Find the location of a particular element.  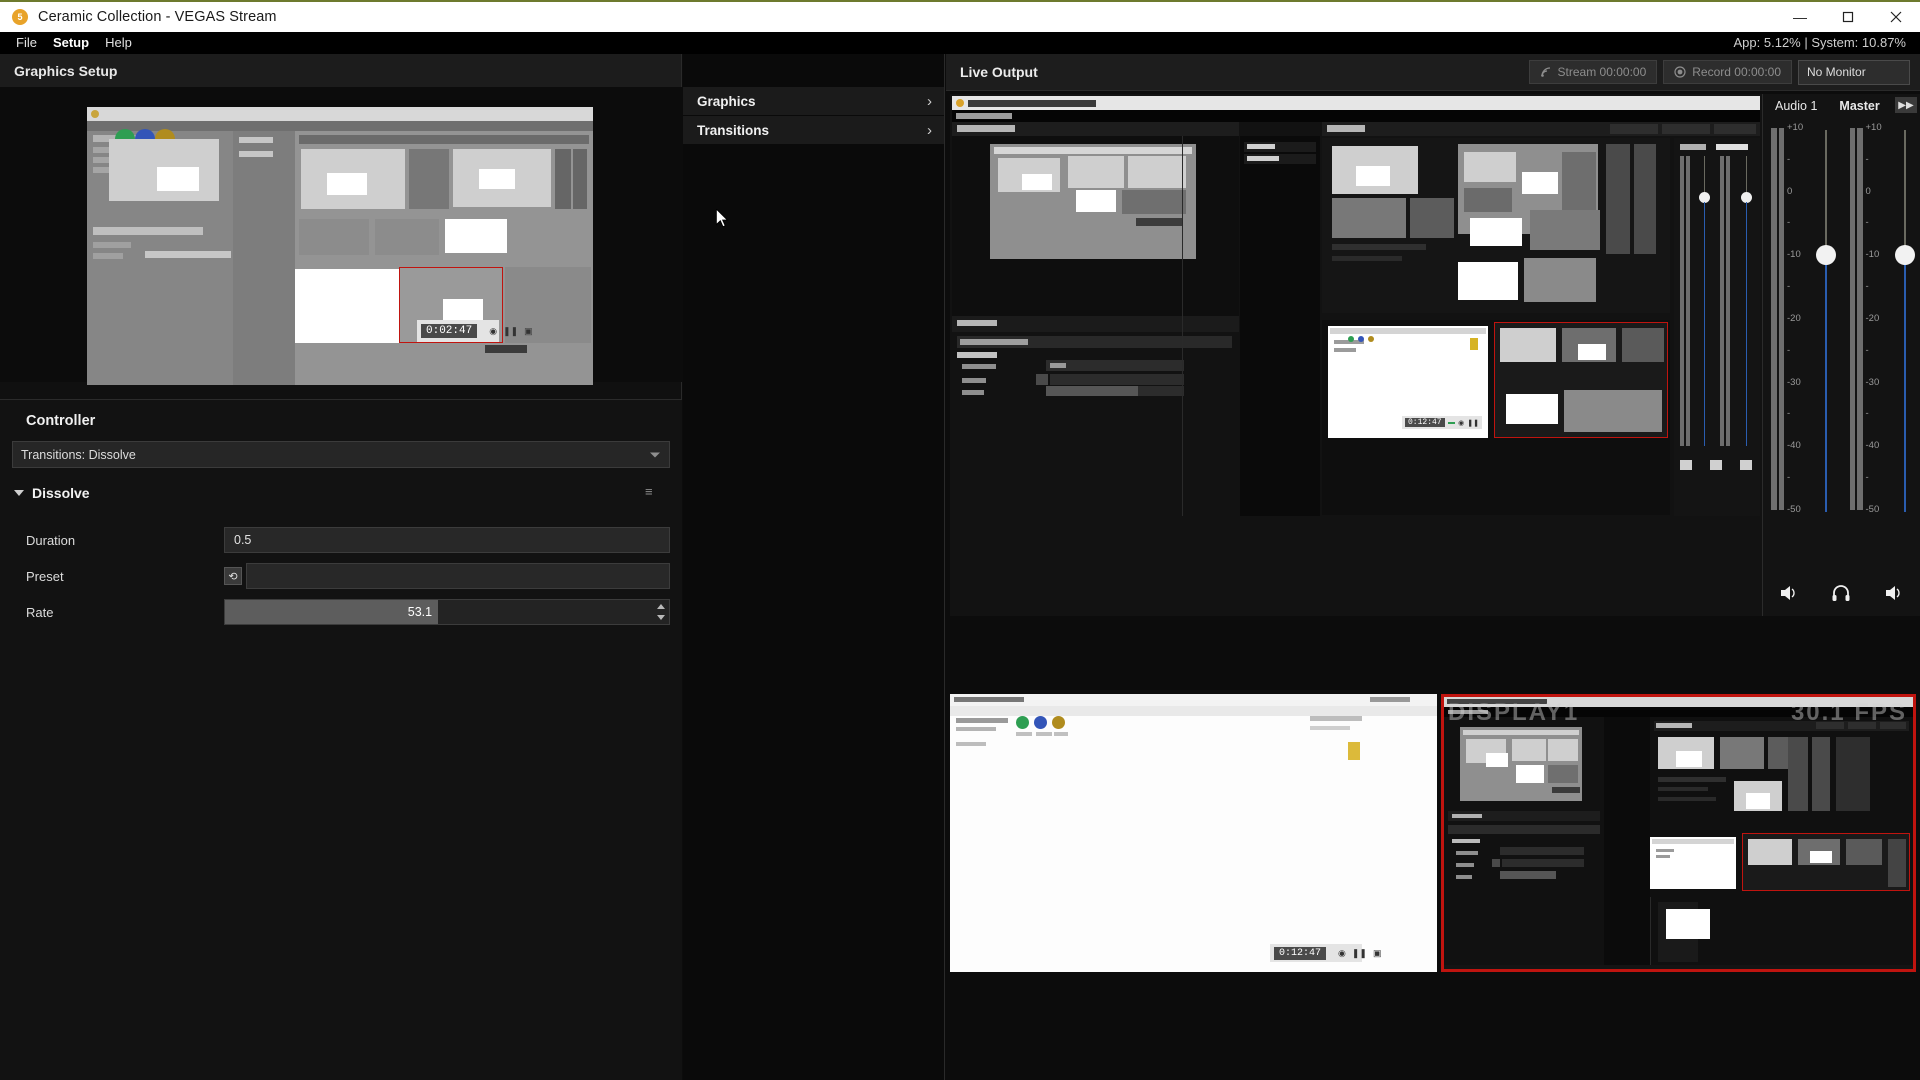

master-meter-bars is located at coordinates (1856, 319).